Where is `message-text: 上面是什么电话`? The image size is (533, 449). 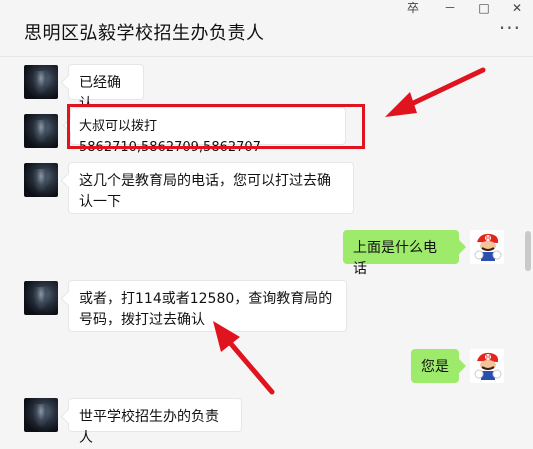 message-text: 上面是什么电话 is located at coordinates (395, 258).